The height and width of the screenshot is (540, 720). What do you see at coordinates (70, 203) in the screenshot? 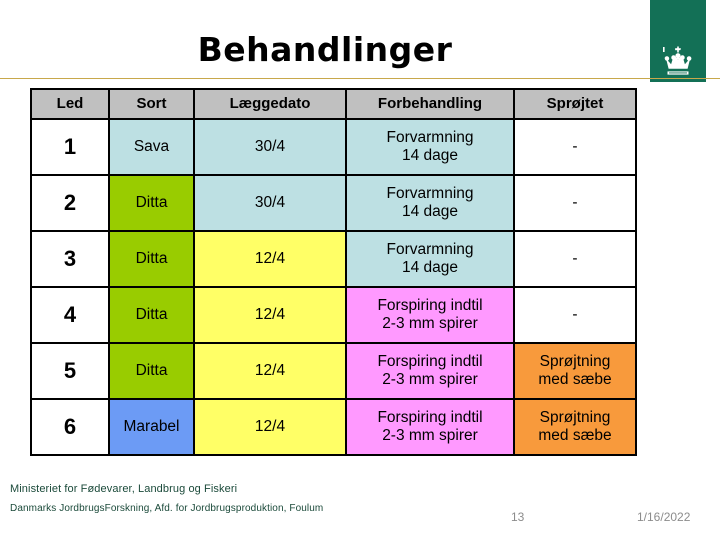
I see `cell-led: 2` at bounding box center [70, 203].